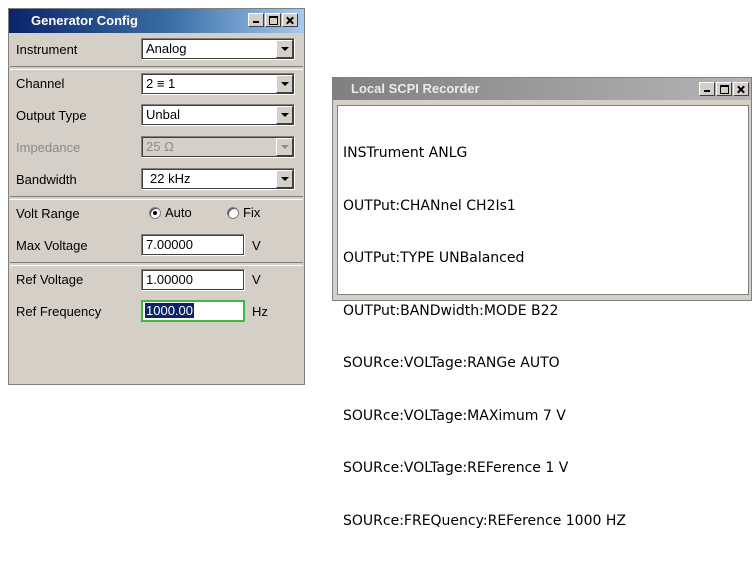 This screenshot has height=565, width=752. What do you see at coordinates (170, 178) in the screenshot?
I see `bandwidth-value: 22 kHz` at bounding box center [170, 178].